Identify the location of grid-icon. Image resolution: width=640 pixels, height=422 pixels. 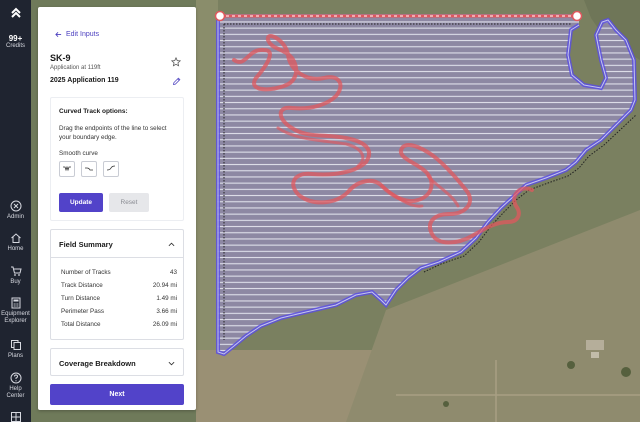
(16, 416).